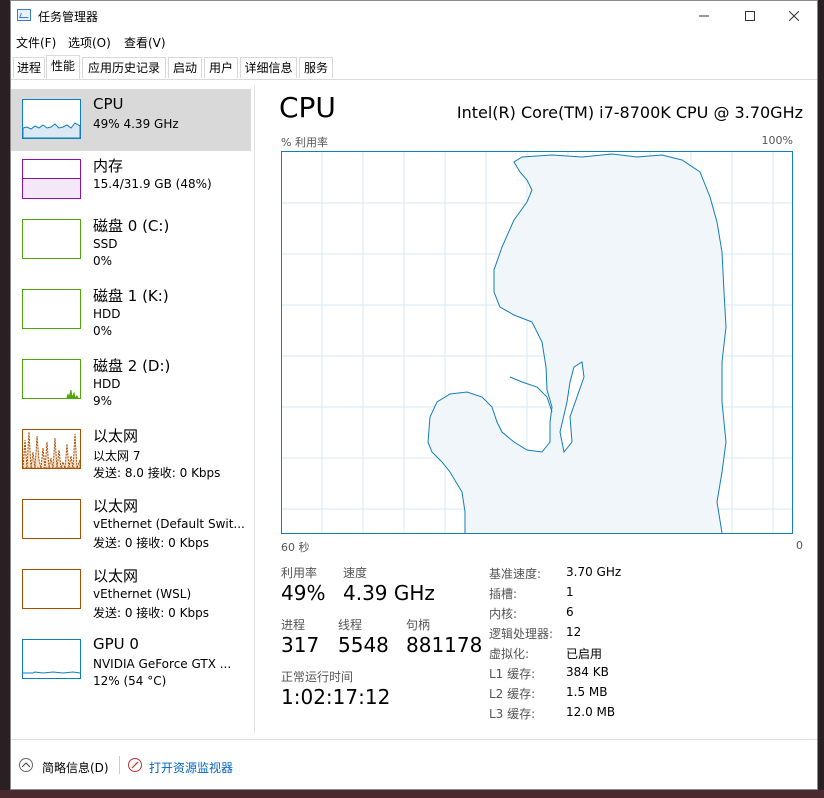 Image resolution: width=824 pixels, height=798 pixels. Describe the element at coordinates (316, 67) in the screenshot. I see `tab-services: 服务` at that location.